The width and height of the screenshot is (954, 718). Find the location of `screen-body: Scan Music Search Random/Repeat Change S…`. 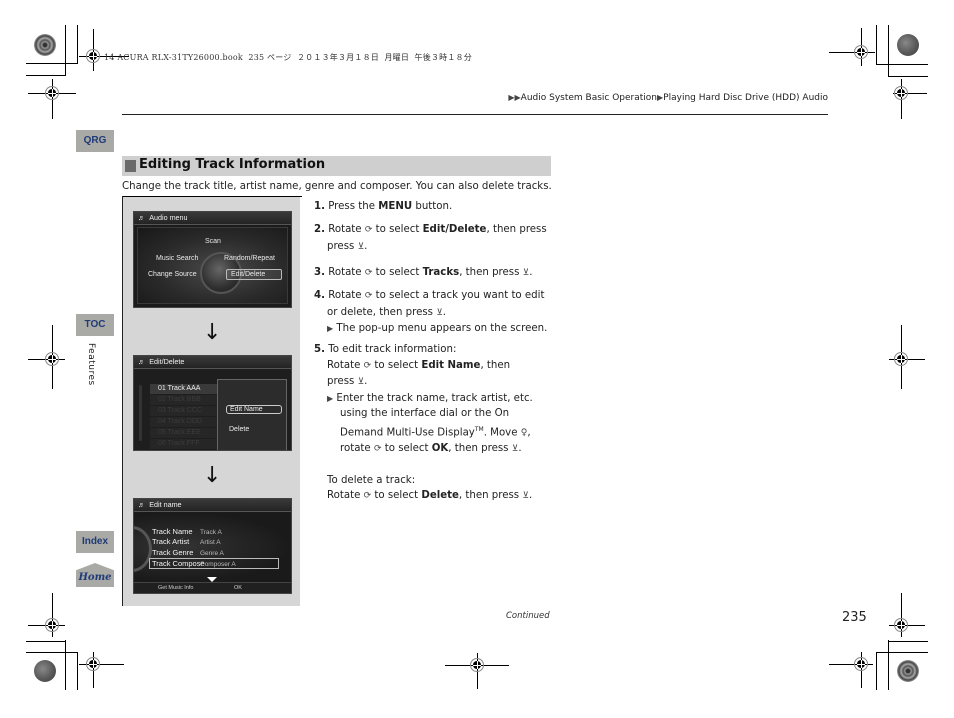

screen-body: Scan Music Search Random/Repeat Change S… is located at coordinates (212, 265).